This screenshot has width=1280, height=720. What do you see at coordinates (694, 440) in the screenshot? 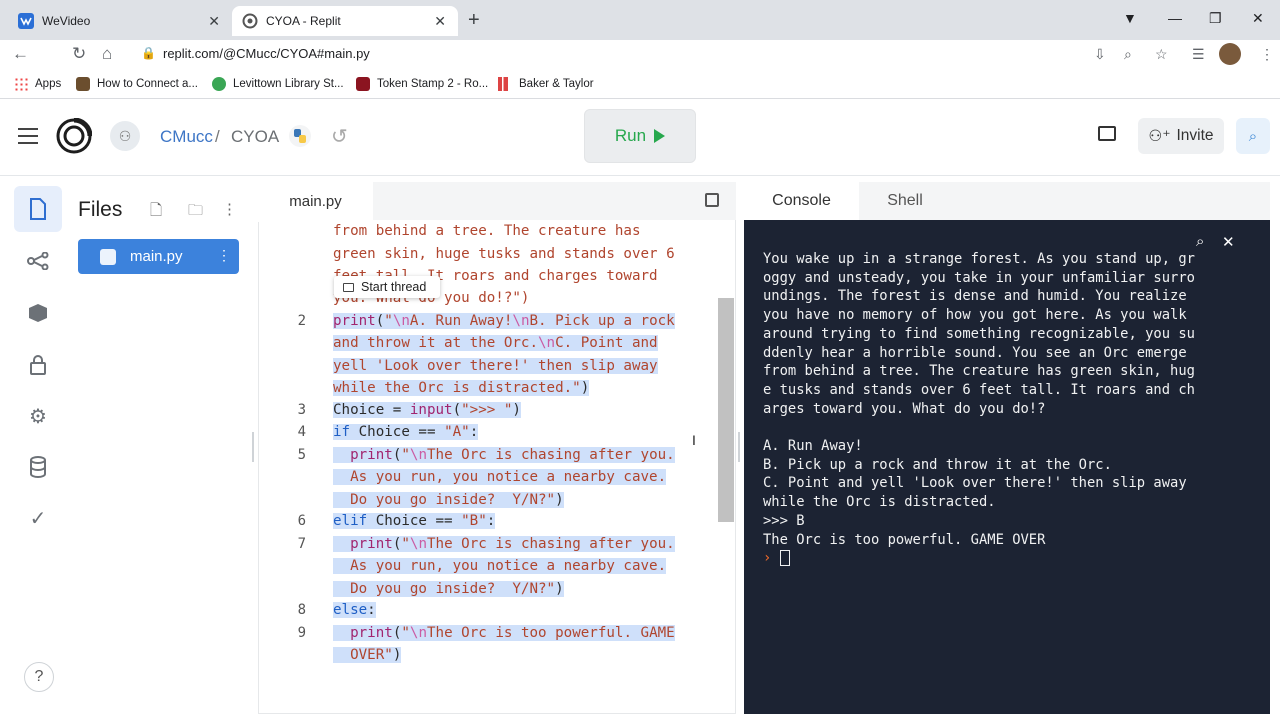
I see `text-cursor-icon: I` at bounding box center [694, 440].